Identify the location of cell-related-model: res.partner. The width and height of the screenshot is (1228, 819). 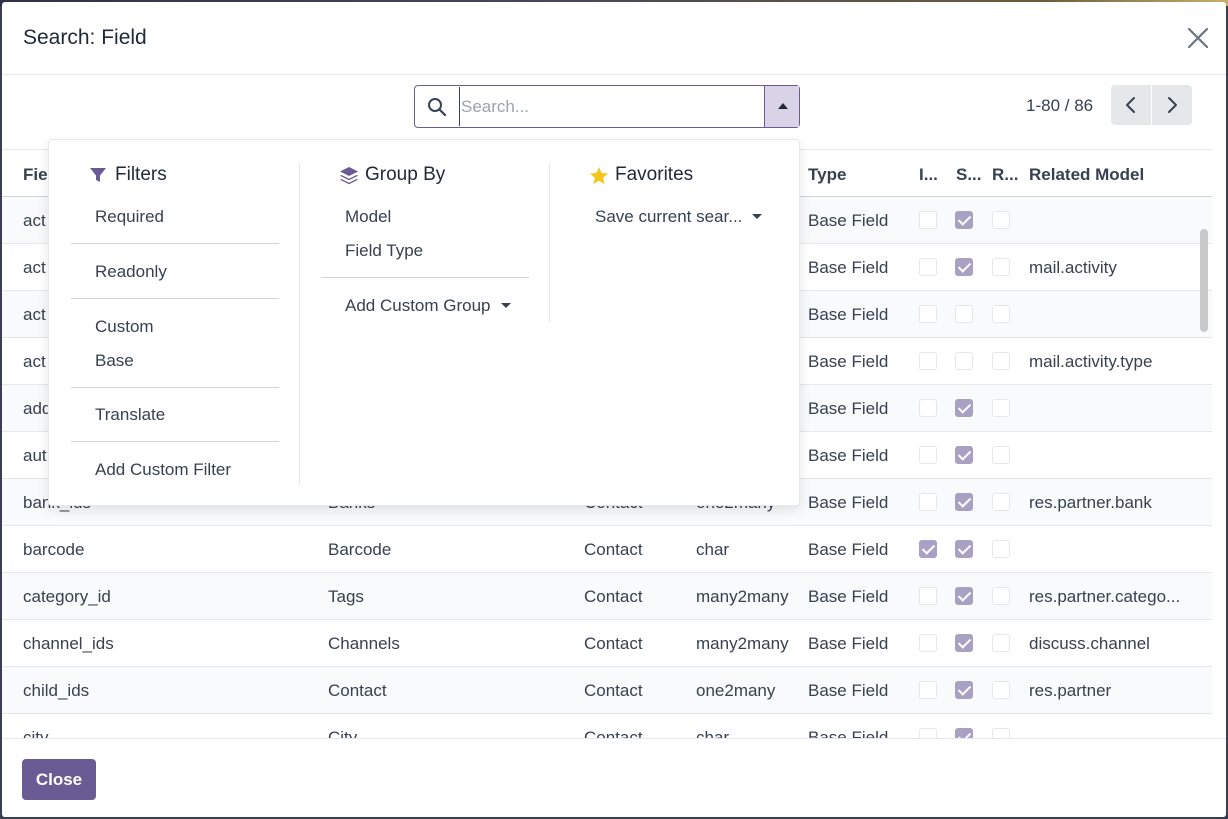
(1070, 690).